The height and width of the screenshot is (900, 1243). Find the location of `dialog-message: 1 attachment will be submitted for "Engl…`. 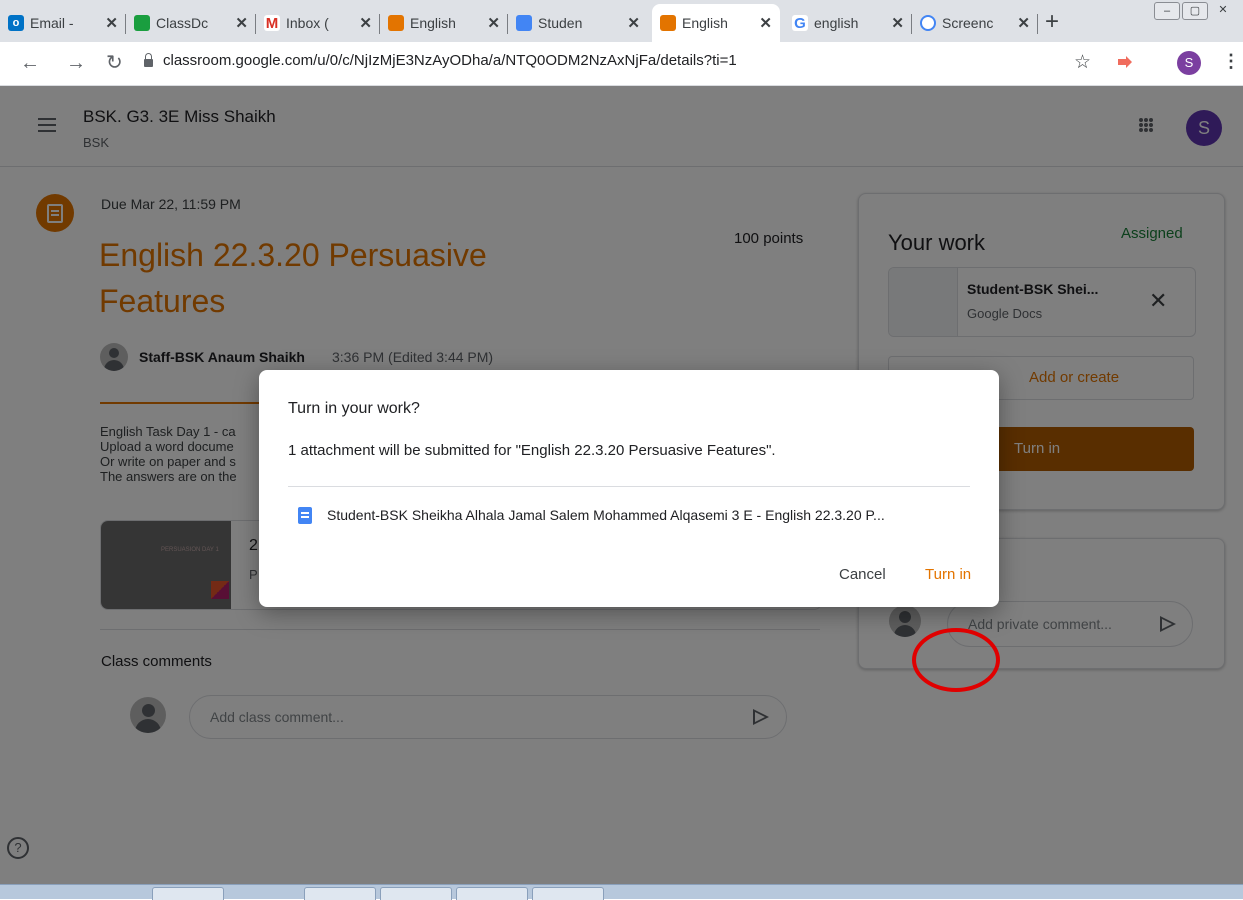

dialog-message: 1 attachment will be submitted for "Engl… is located at coordinates (532, 450).